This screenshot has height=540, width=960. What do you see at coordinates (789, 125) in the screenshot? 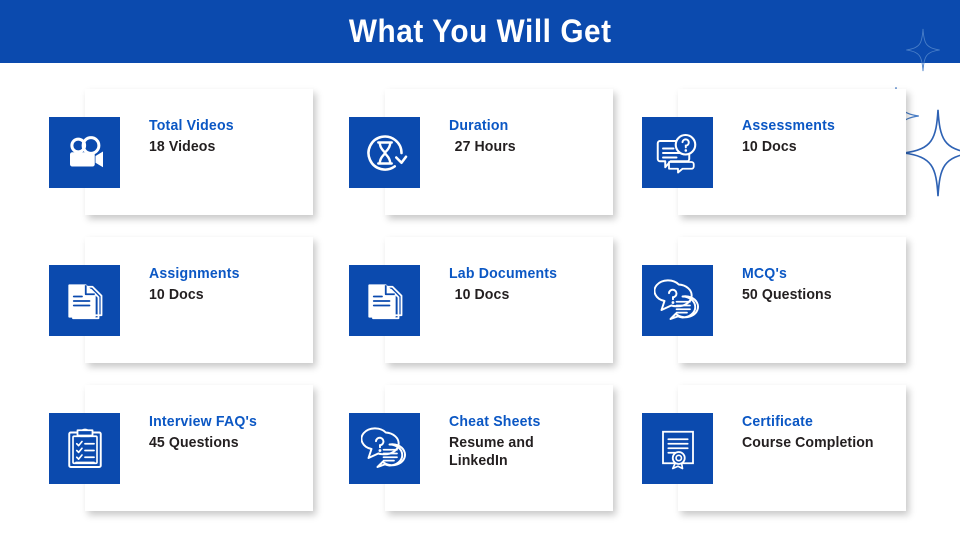
I see `card-title: Assessments` at bounding box center [789, 125].